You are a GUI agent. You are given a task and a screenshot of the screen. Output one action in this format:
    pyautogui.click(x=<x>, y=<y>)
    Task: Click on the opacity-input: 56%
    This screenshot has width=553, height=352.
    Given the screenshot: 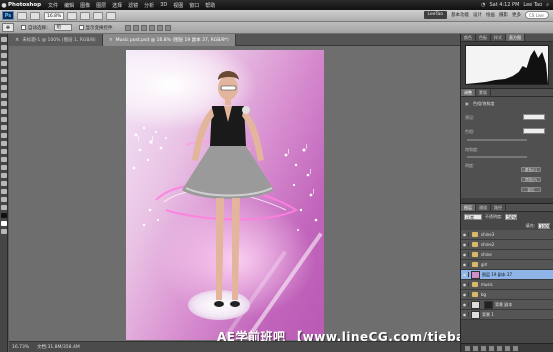 What is the action you would take?
    pyautogui.click(x=511, y=216)
    